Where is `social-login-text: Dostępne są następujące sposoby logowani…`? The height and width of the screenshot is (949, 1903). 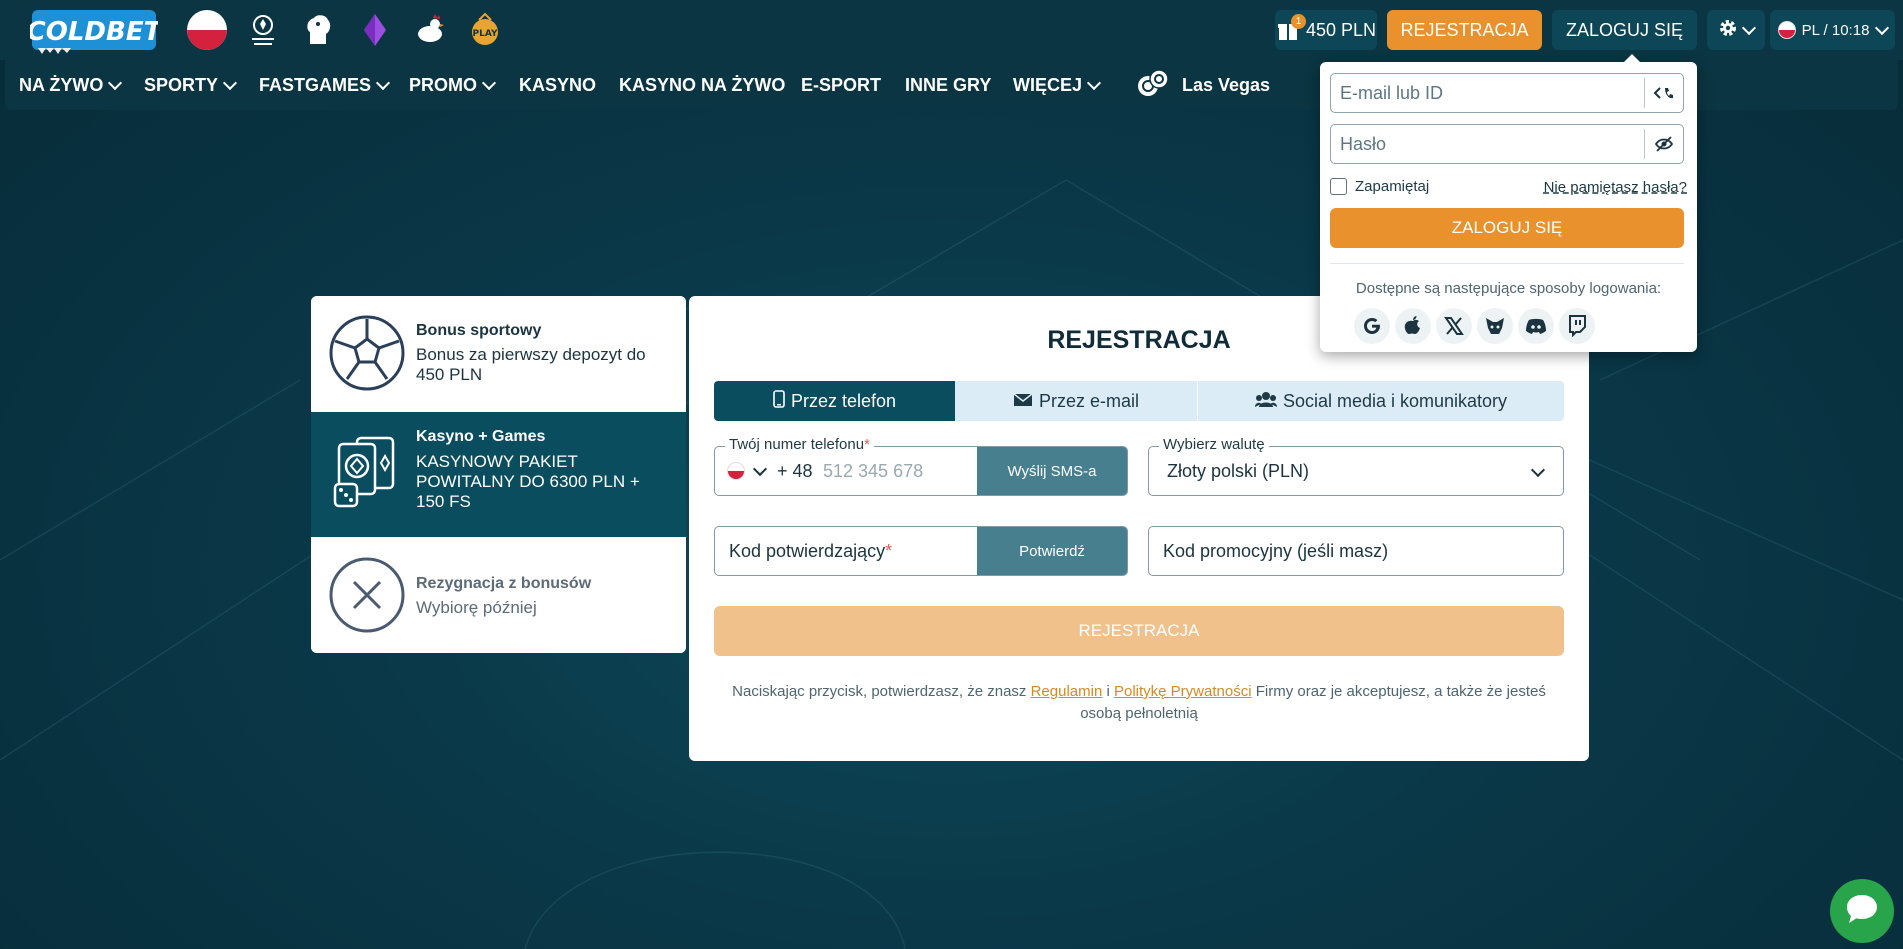
social-login-text: Dostępne są następujące sposoby logowani… is located at coordinates (1508, 288).